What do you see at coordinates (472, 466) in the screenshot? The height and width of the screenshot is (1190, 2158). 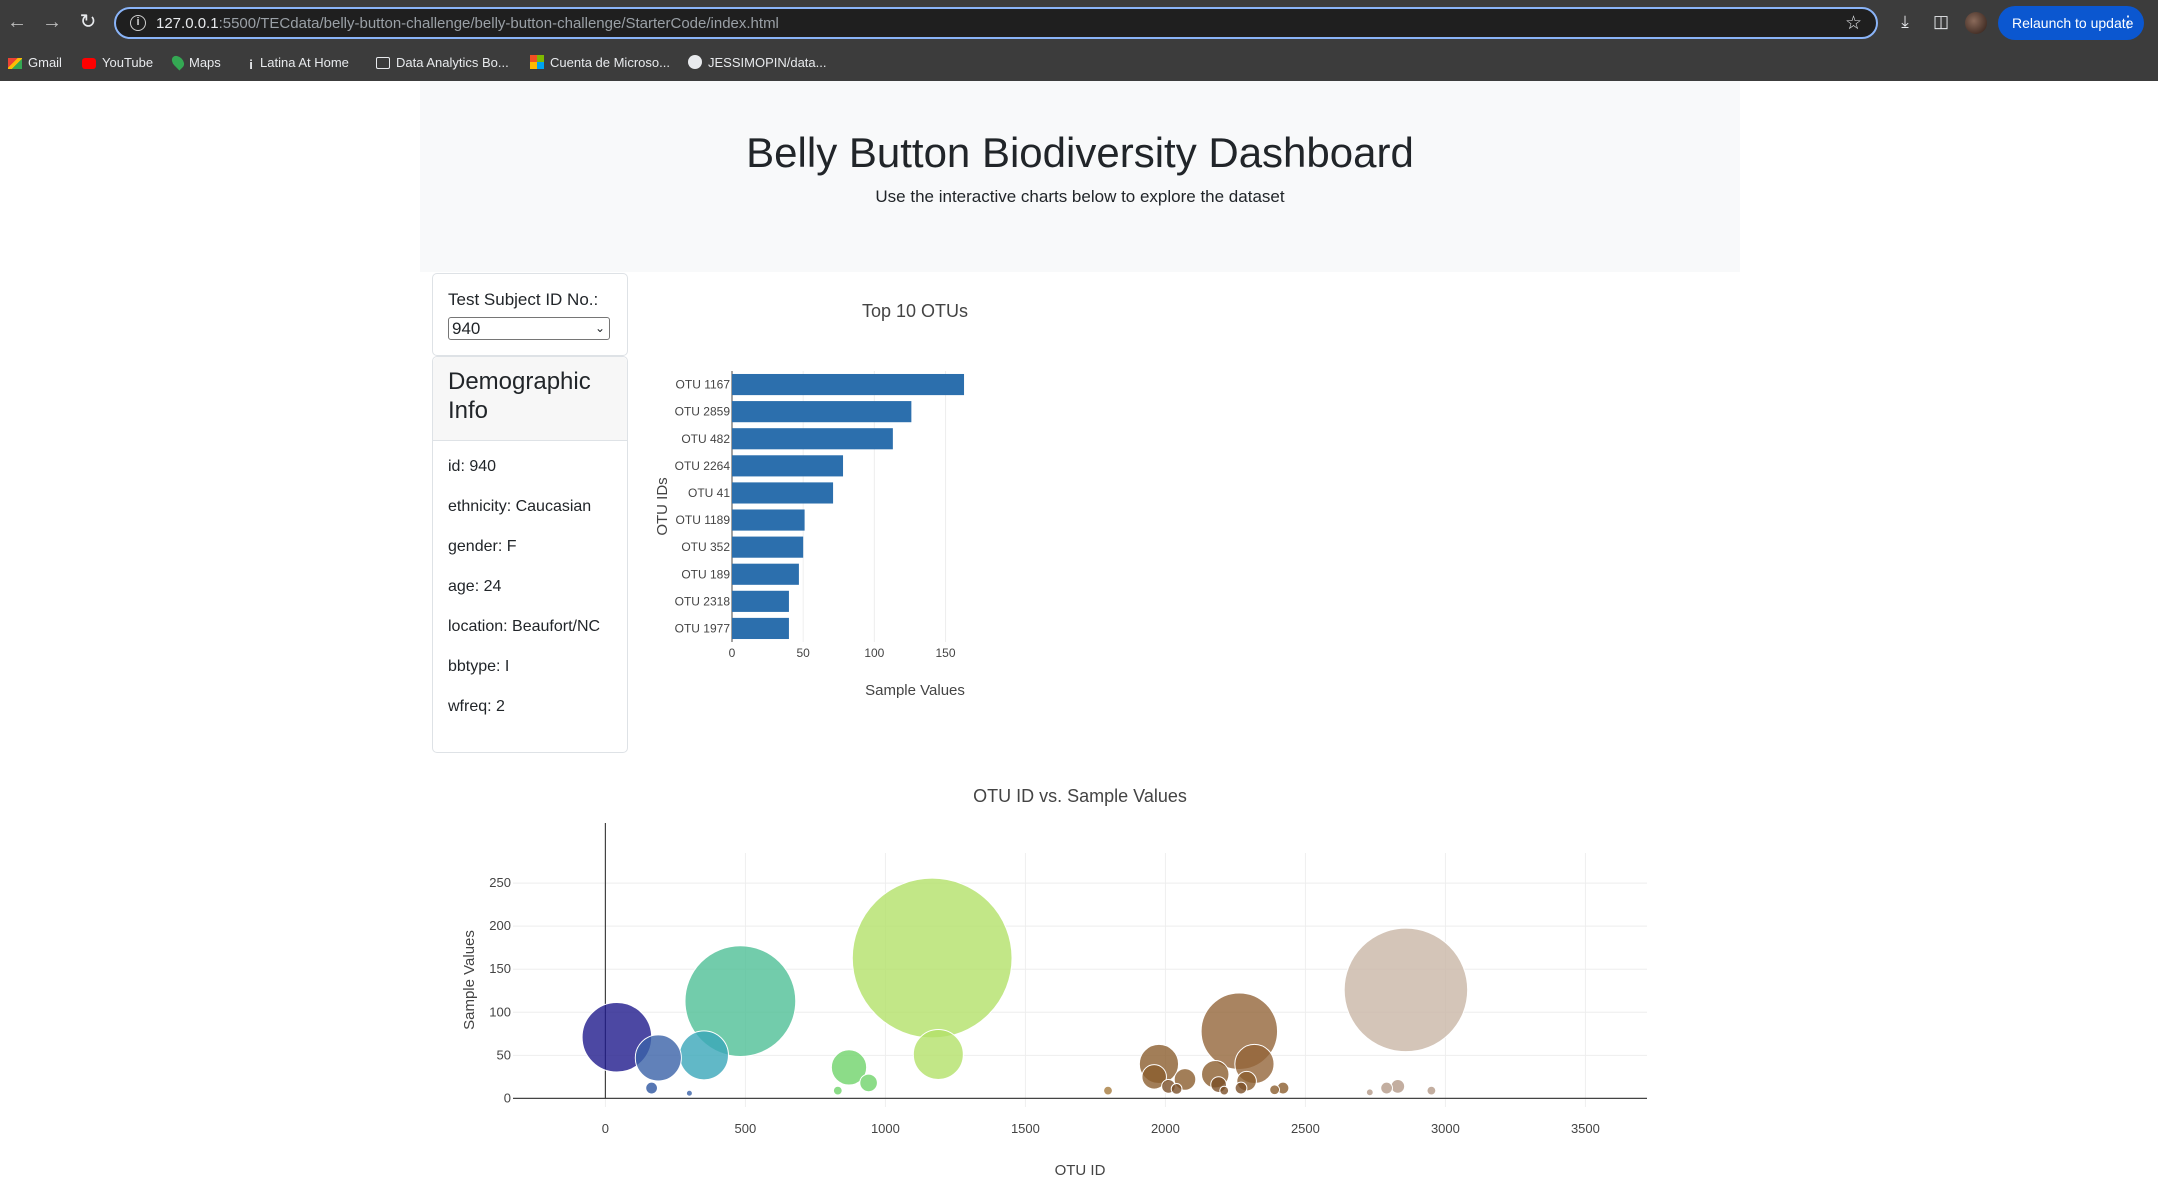 I see `demographic-id: id: 940` at bounding box center [472, 466].